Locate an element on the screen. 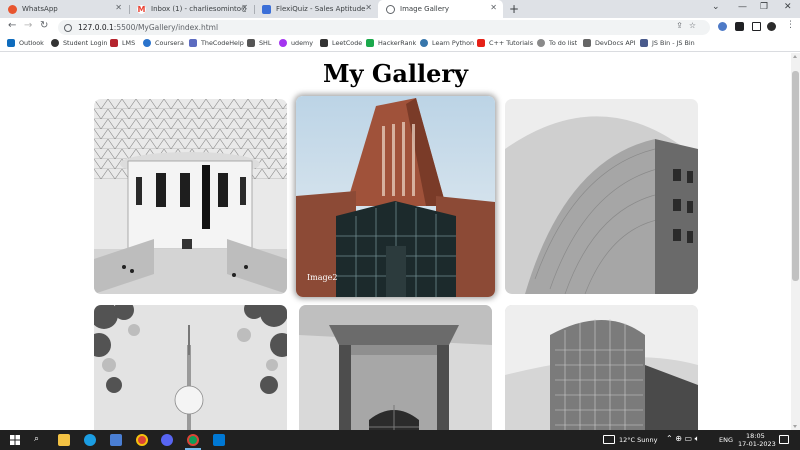  bookmark-student-login: Student Login is located at coordinates (79, 43).